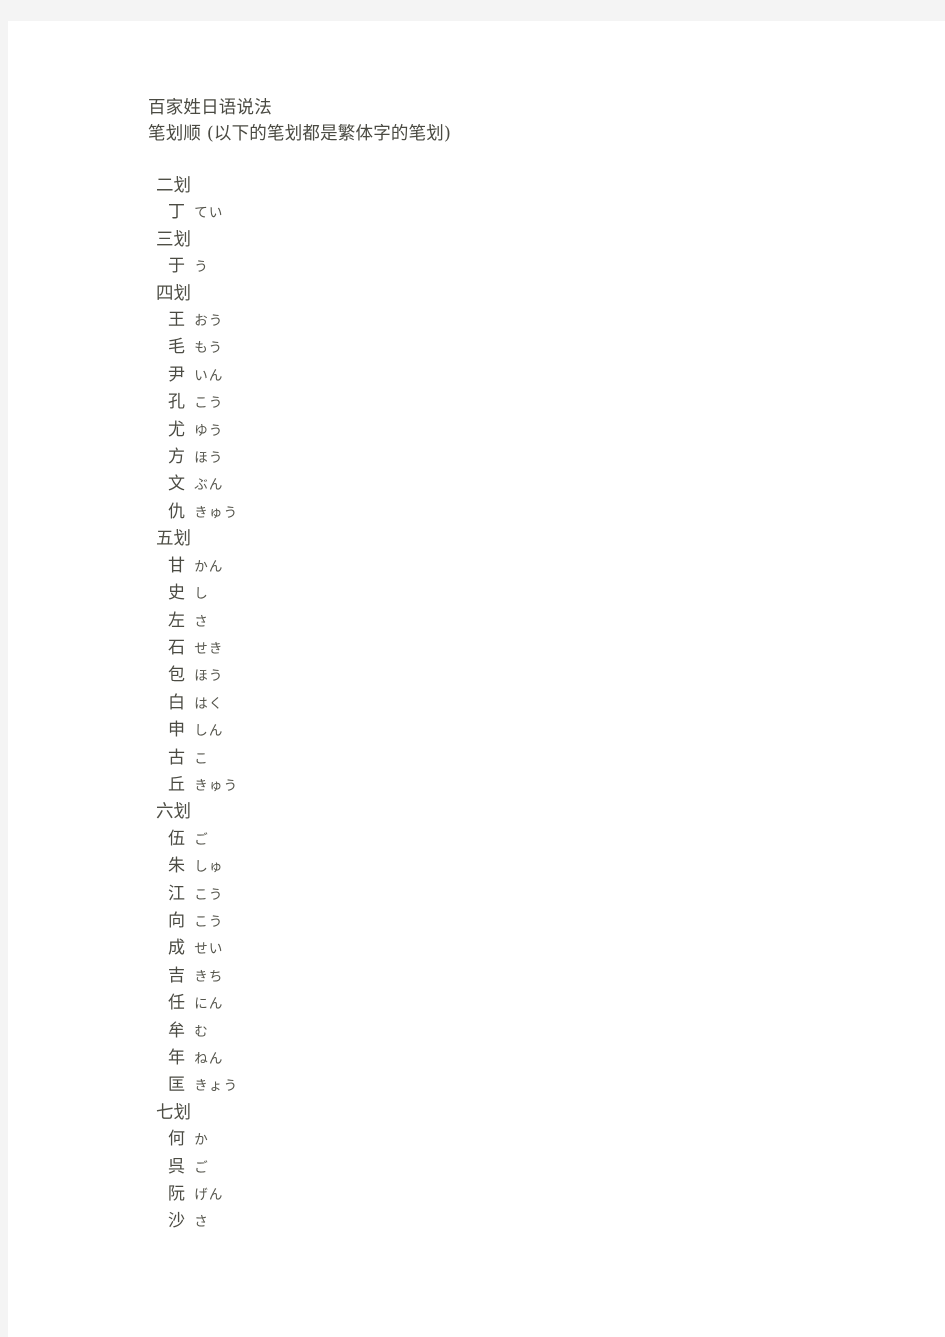 This screenshot has width=945, height=1337. Describe the element at coordinates (177, 1003) in the screenshot. I see `surname-character: 任` at that location.